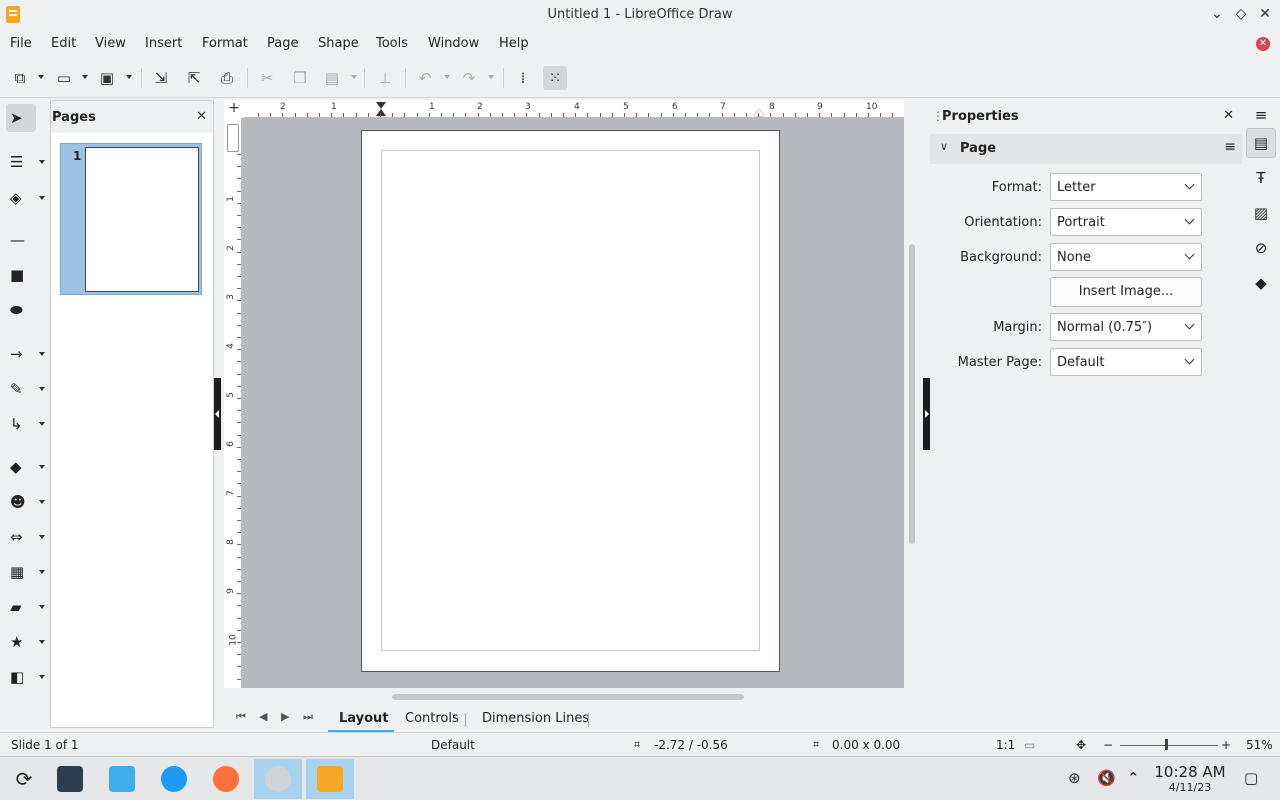 This screenshot has height=800, width=1280. I want to click on vertical-scrollbar, so click(912, 394).